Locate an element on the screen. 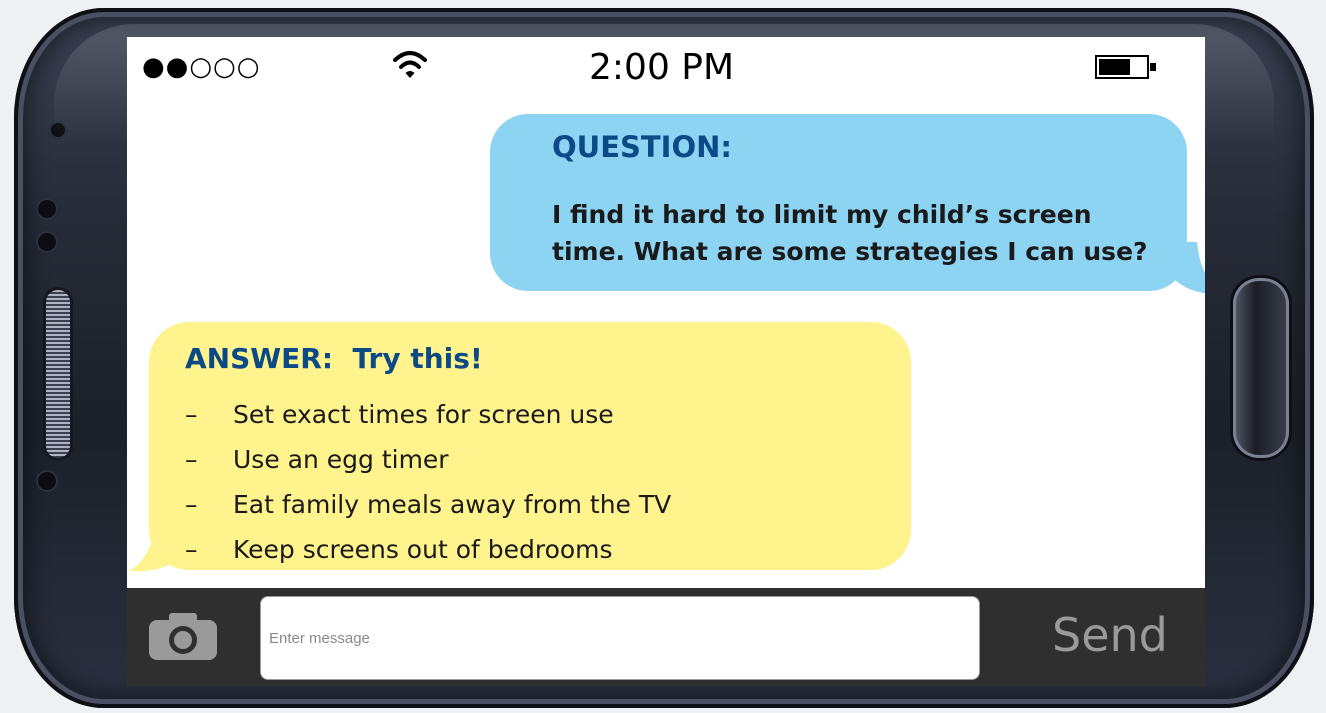 The height and width of the screenshot is (713, 1326). list-item: – Eat family meals away from the TV is located at coordinates (428, 504).